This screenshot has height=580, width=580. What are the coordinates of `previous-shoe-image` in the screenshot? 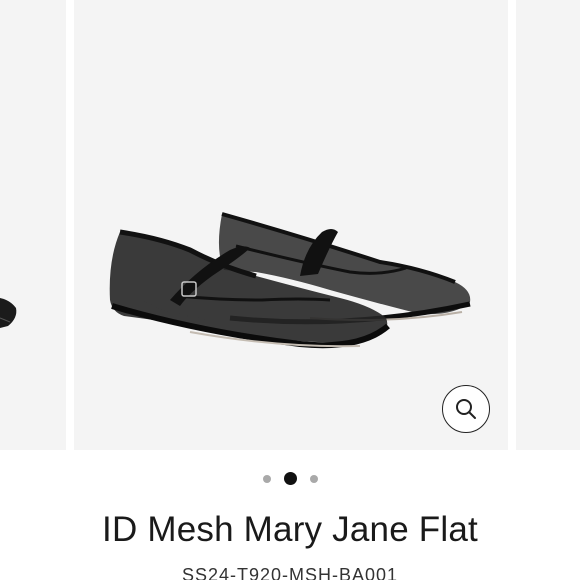 It's located at (8, 313).